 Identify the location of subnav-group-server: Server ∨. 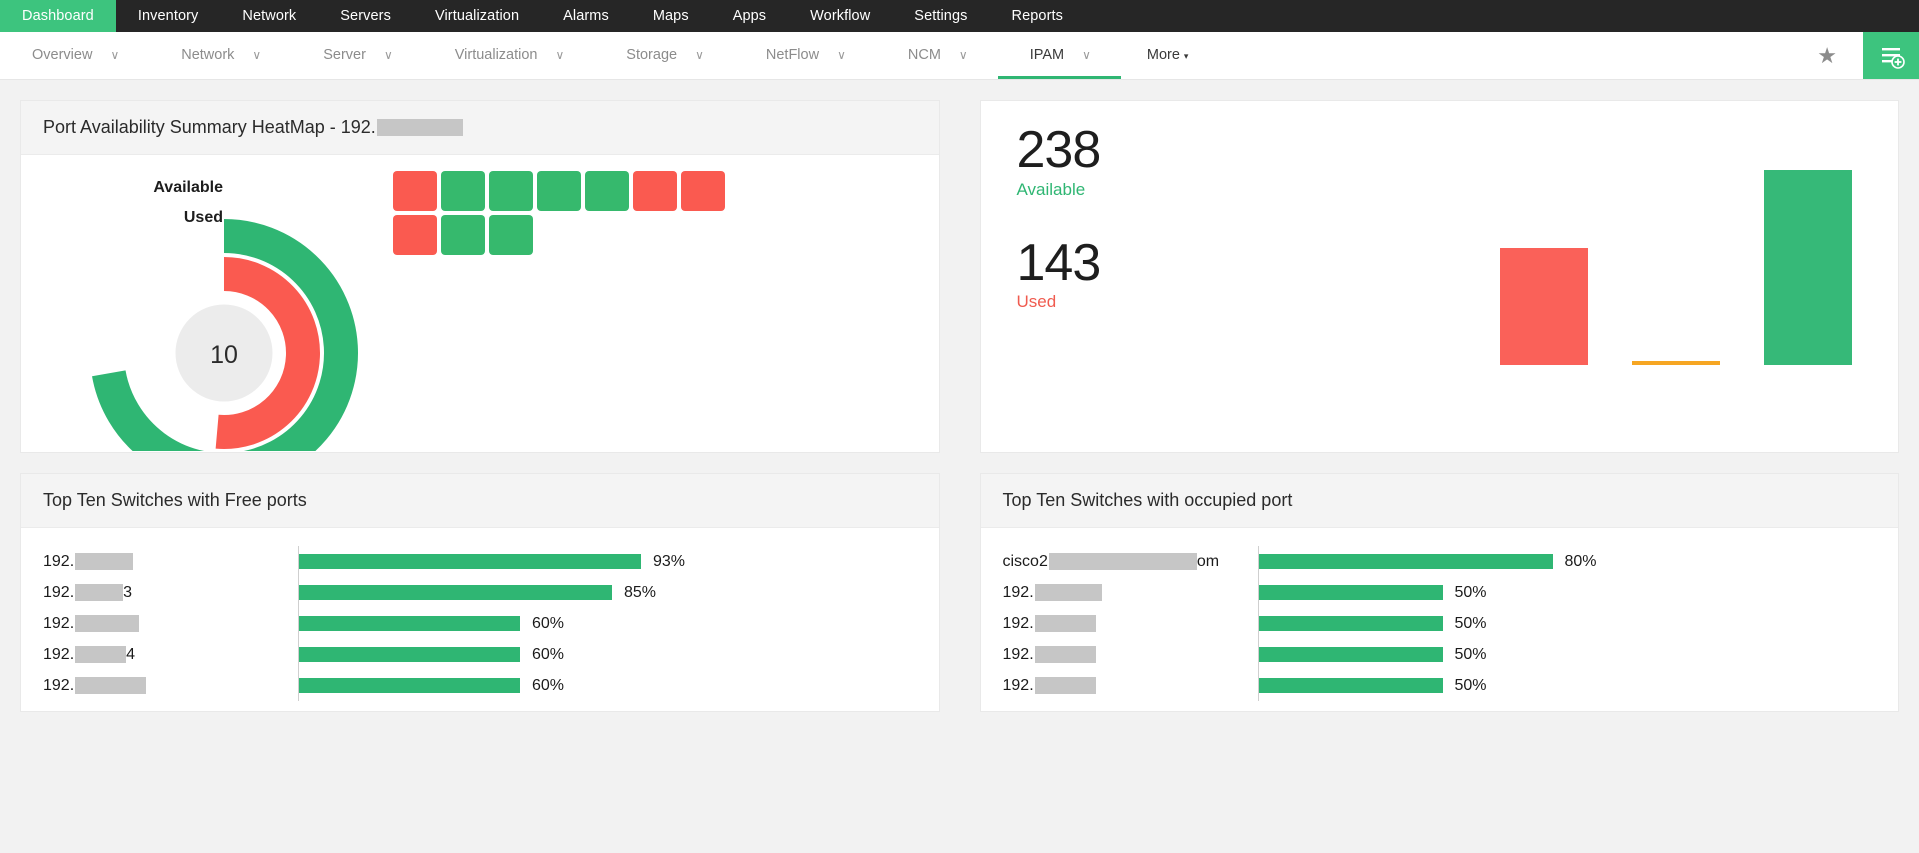
(357, 55).